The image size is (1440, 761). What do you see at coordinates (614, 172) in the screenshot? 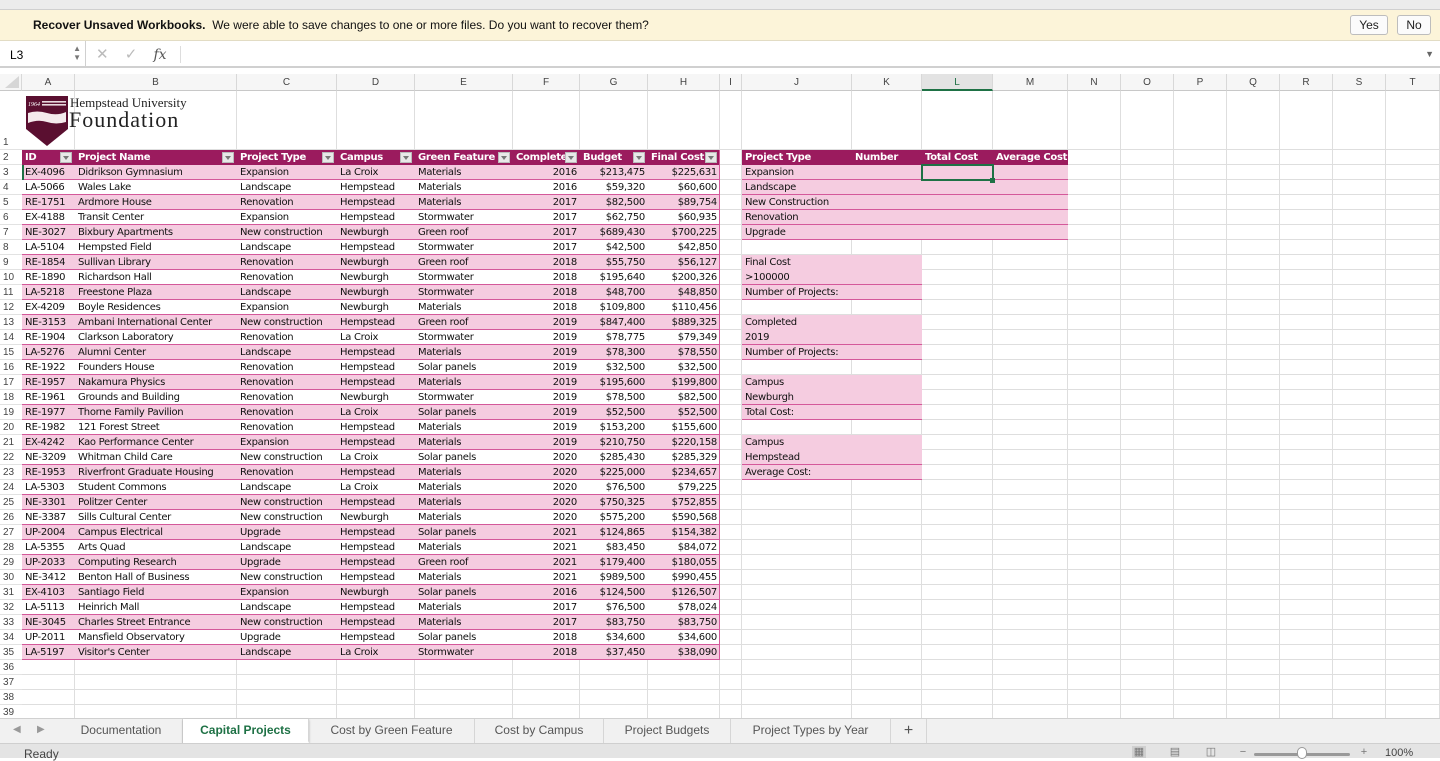
I see `table-cell: $213,475` at bounding box center [614, 172].